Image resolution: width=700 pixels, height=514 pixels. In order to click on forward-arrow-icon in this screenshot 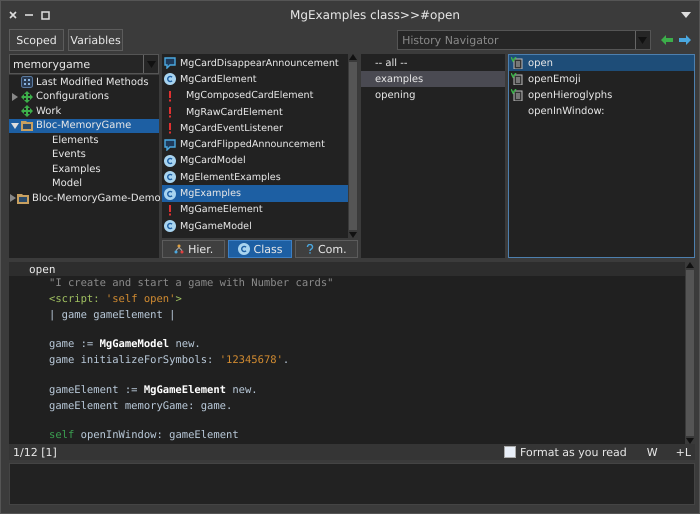, I will do `click(684, 40)`.